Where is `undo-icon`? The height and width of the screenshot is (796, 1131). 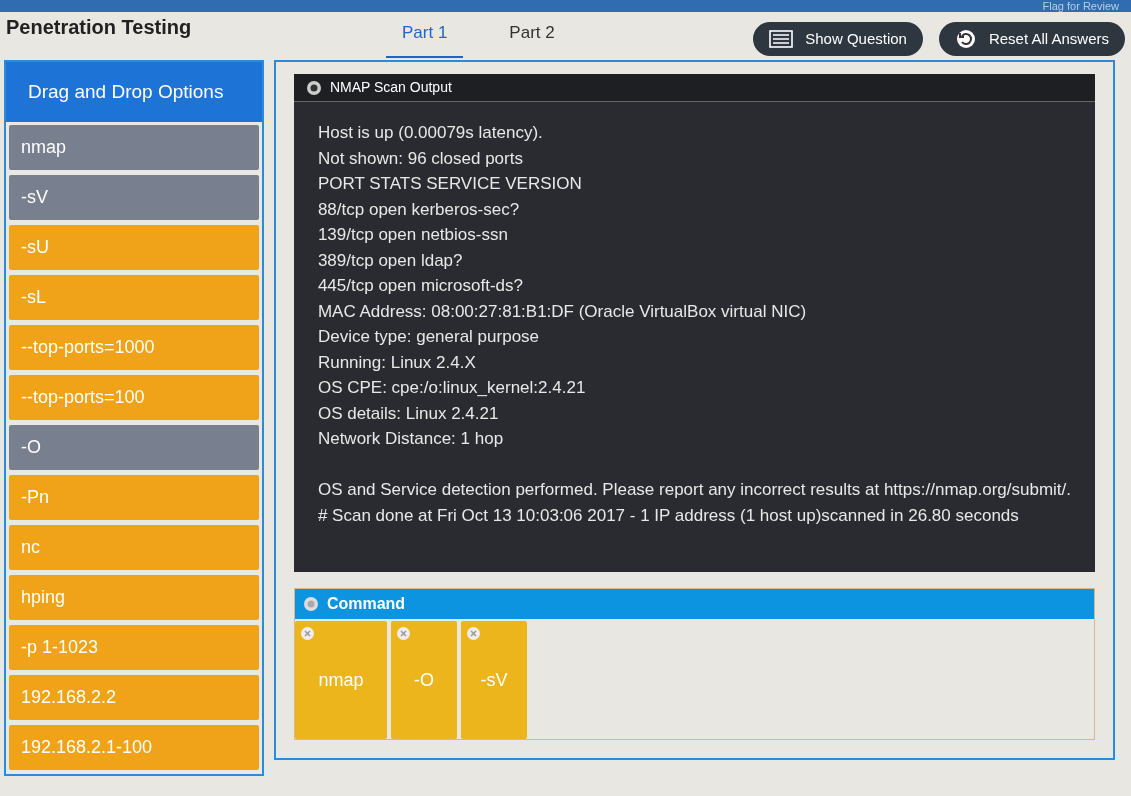
undo-icon is located at coordinates (965, 39).